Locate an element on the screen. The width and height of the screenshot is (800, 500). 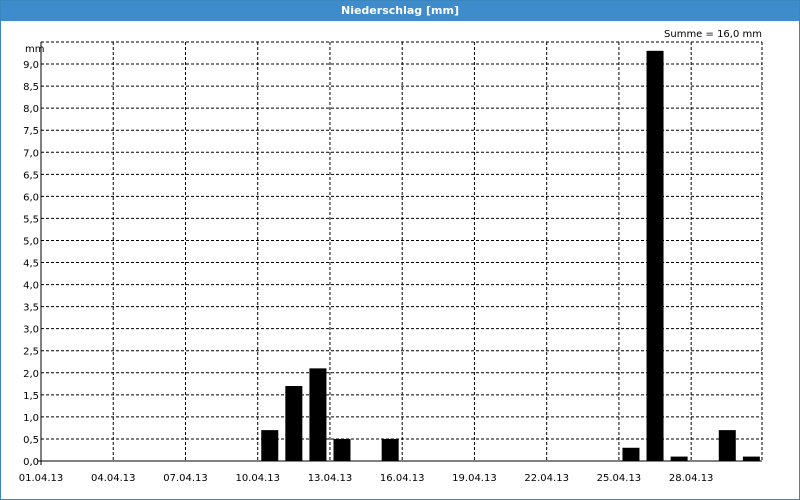
y-tick-label: 9,0 is located at coordinates (31, 65).